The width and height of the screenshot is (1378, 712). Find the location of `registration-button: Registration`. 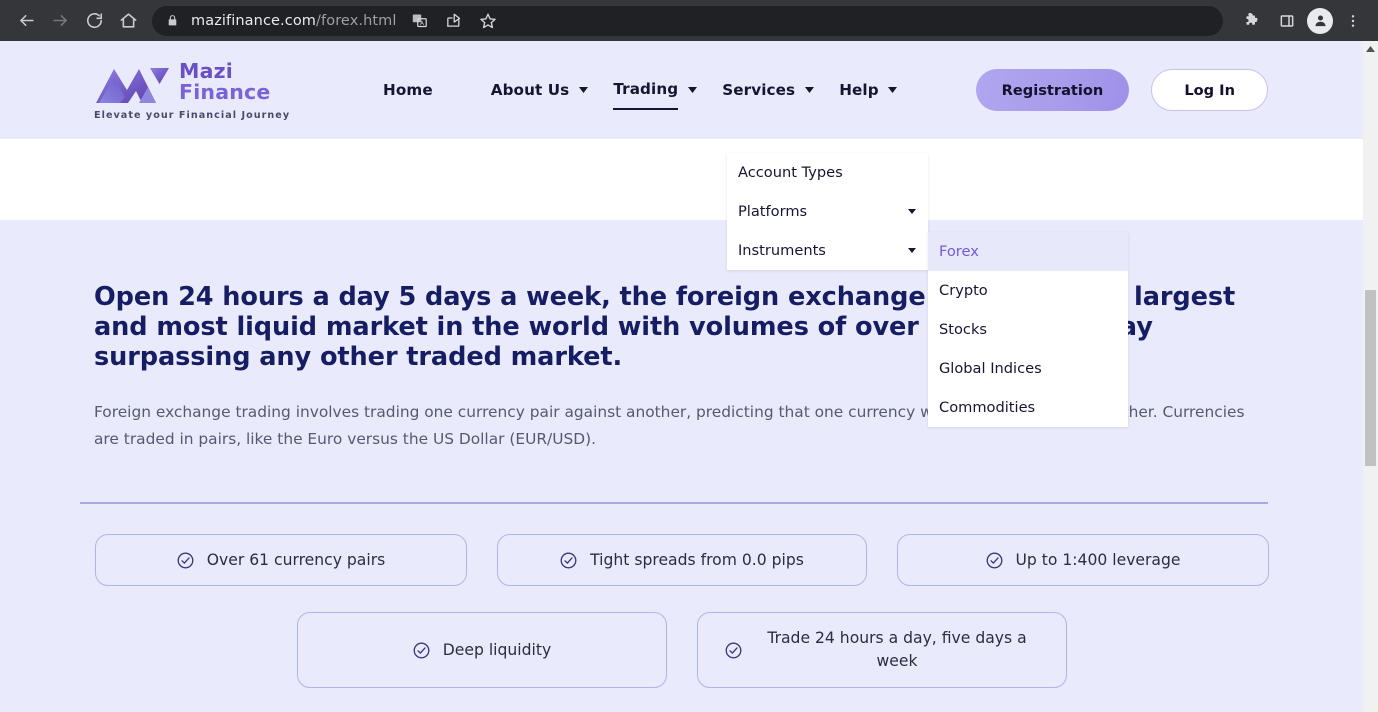

registration-button: Registration is located at coordinates (1052, 90).